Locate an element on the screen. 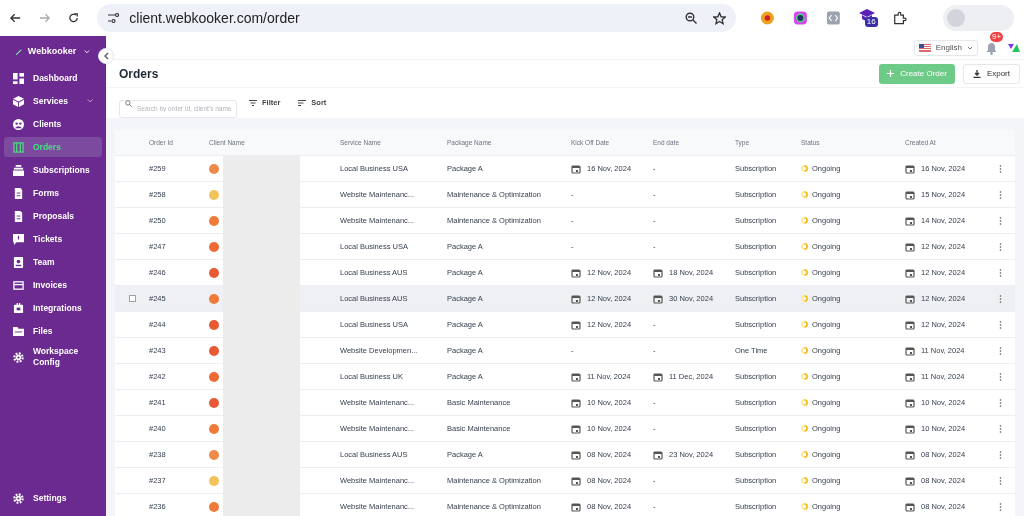 Image resolution: width=1024 pixels, height=516 pixels. download-icon is located at coordinates (976, 73).